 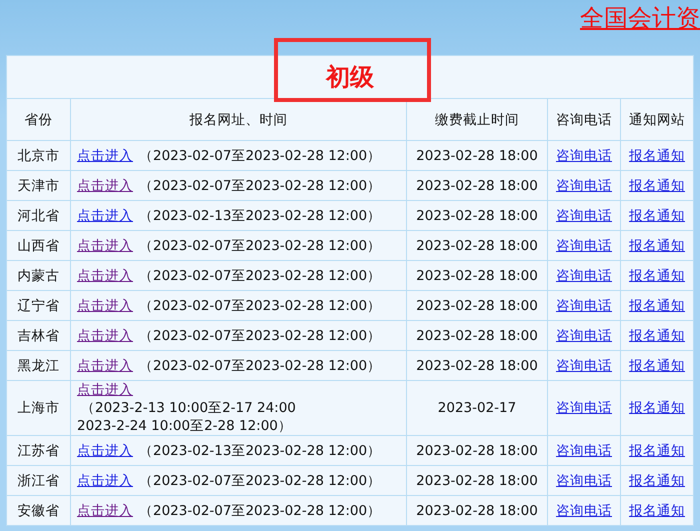 What do you see at coordinates (184, 426) in the screenshot?
I see `period-text: 2023-2-24 10:00至2-28 12:00）` at bounding box center [184, 426].